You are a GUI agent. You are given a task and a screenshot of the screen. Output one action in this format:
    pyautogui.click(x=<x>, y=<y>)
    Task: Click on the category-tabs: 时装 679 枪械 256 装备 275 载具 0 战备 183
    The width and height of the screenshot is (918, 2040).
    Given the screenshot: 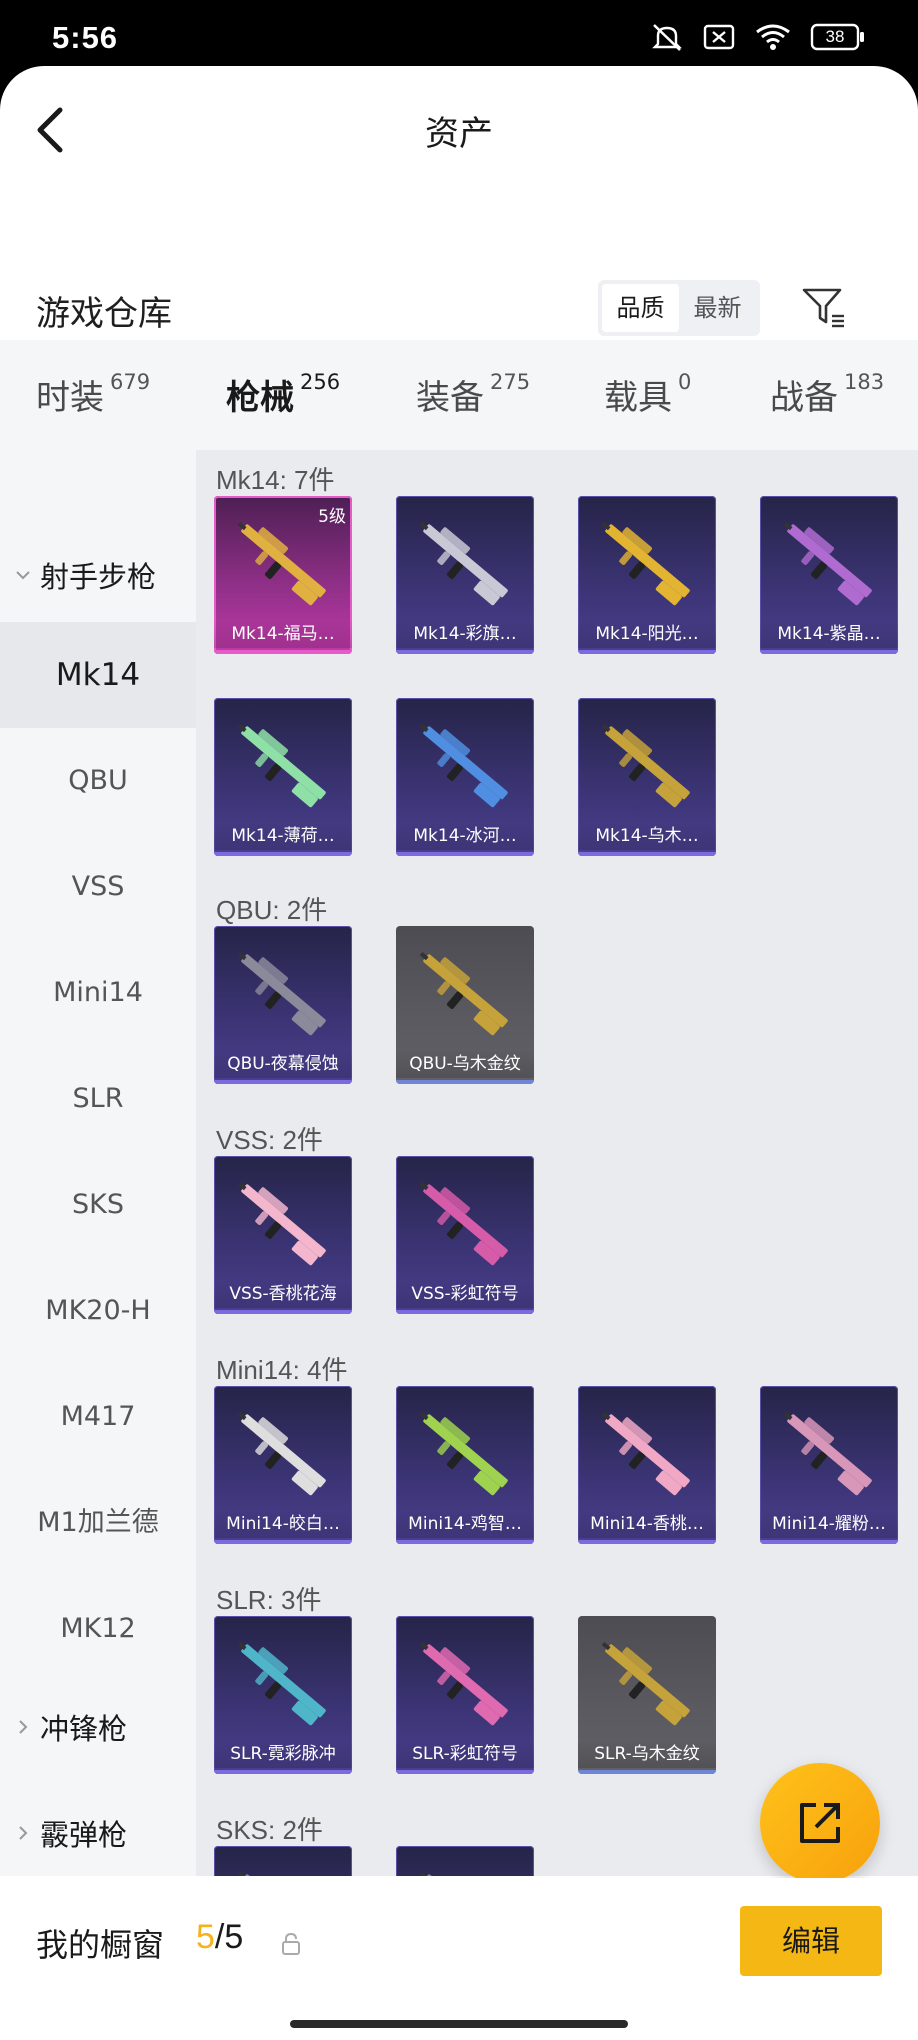 What is the action you would take?
    pyautogui.click(x=459, y=395)
    